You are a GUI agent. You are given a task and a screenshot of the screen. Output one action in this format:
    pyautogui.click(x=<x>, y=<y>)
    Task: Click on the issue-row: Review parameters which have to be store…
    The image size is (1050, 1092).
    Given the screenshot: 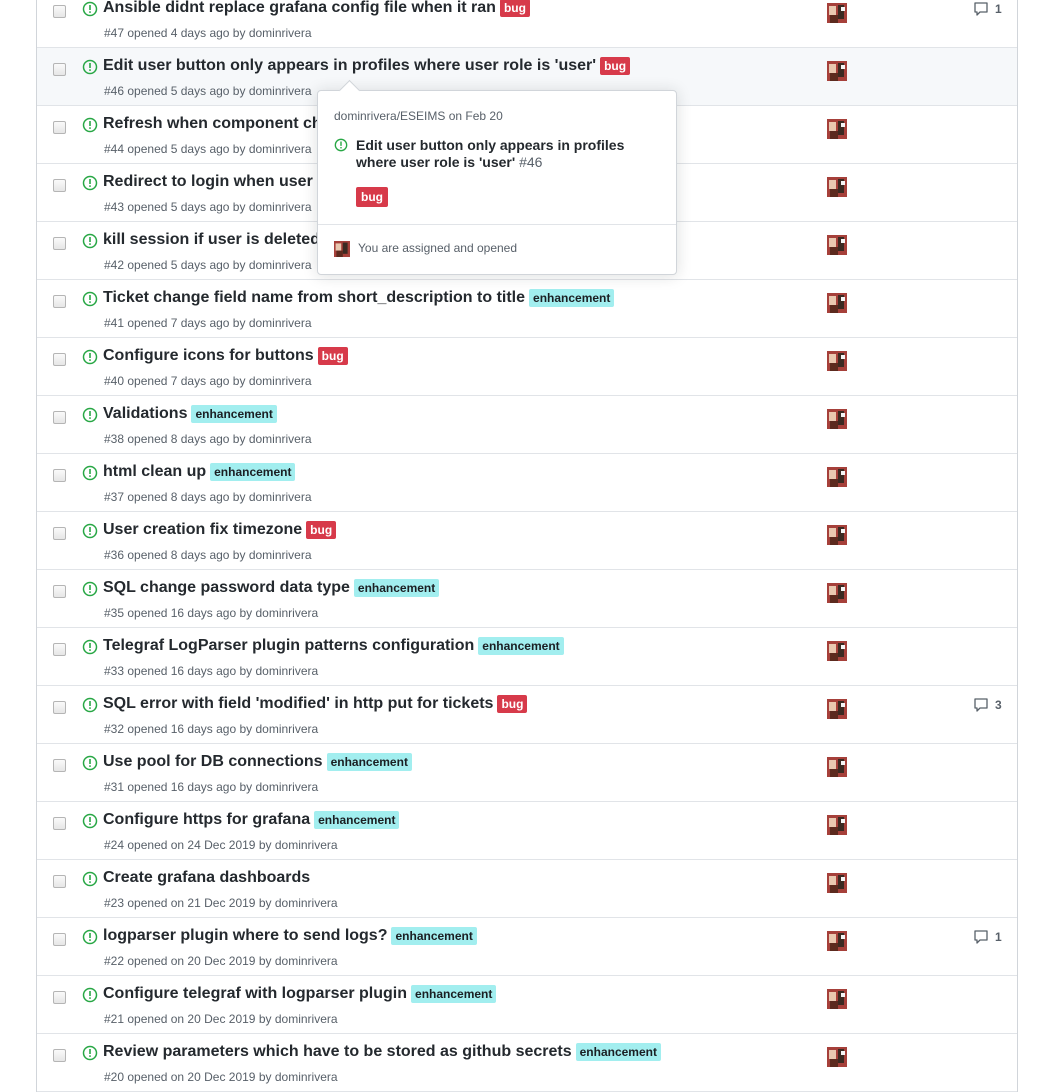 What is the action you would take?
    pyautogui.click(x=527, y=1063)
    